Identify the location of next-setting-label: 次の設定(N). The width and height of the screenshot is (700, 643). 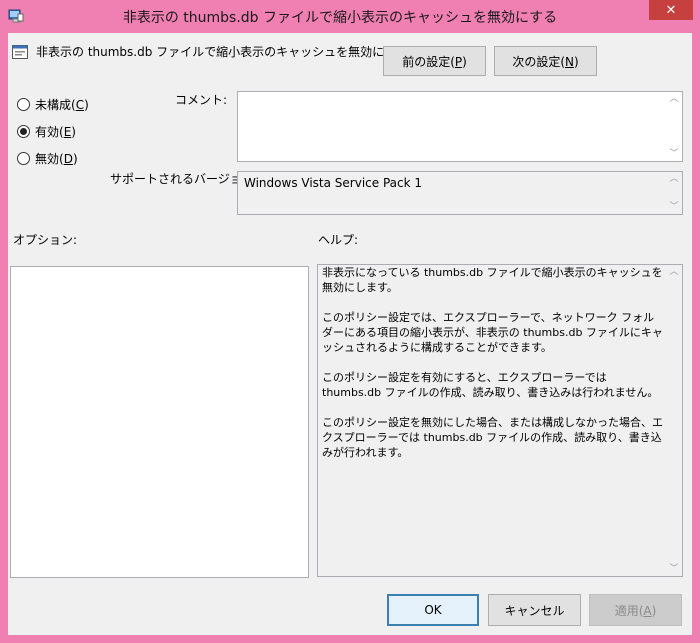
(545, 61).